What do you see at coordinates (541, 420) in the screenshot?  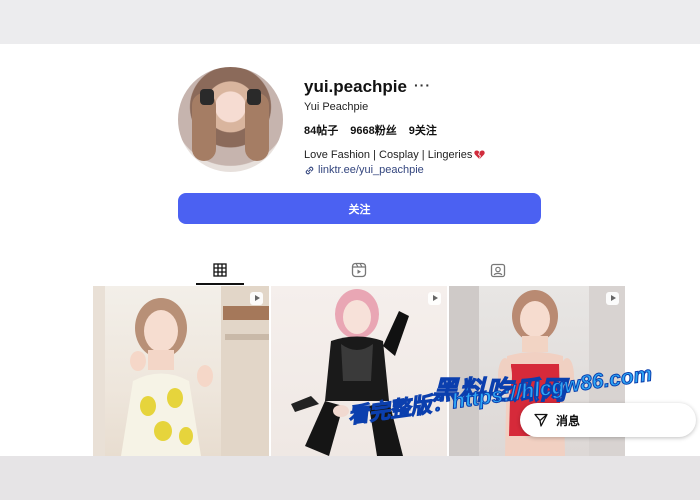 I see `send-icon` at bounding box center [541, 420].